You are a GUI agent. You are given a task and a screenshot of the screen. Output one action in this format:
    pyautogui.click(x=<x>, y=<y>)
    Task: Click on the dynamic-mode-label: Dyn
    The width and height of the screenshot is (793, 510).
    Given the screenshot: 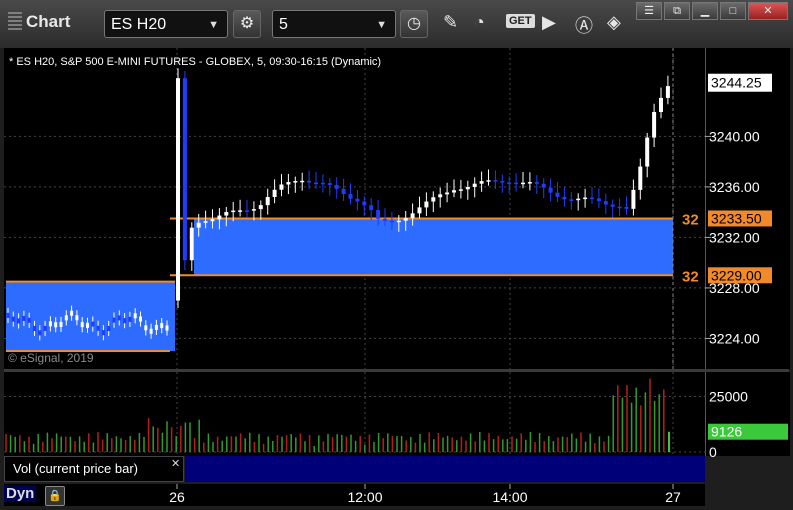 What is the action you would take?
    pyautogui.click(x=20, y=493)
    